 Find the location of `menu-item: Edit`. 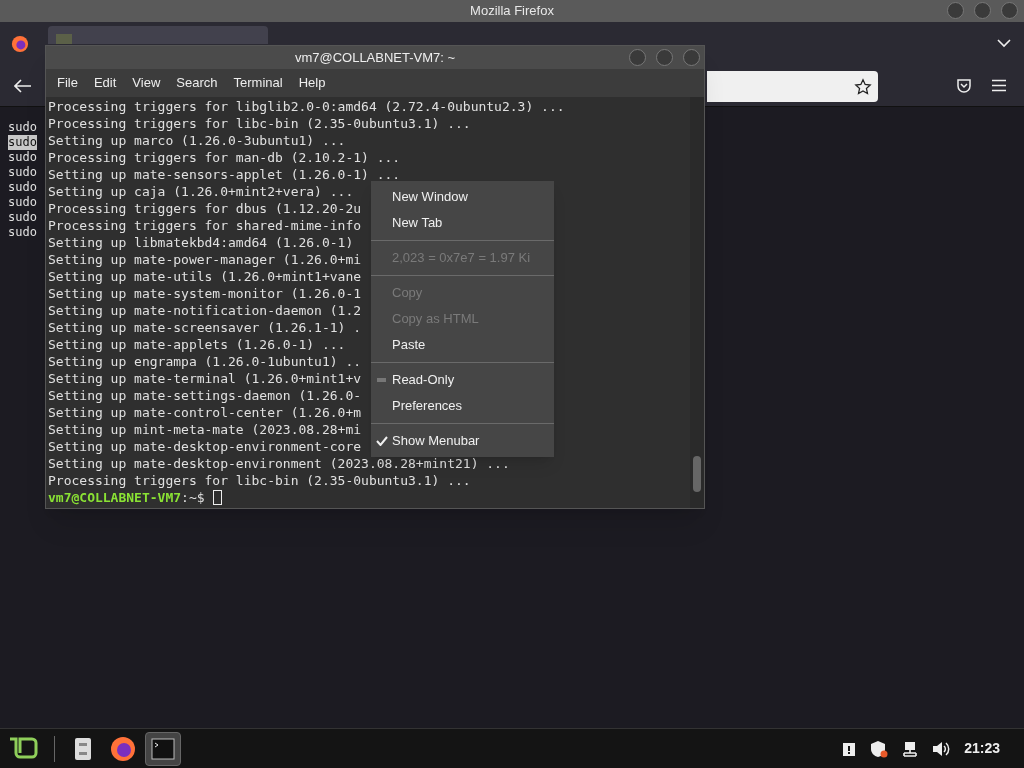

menu-item: Edit is located at coordinates (105, 83).